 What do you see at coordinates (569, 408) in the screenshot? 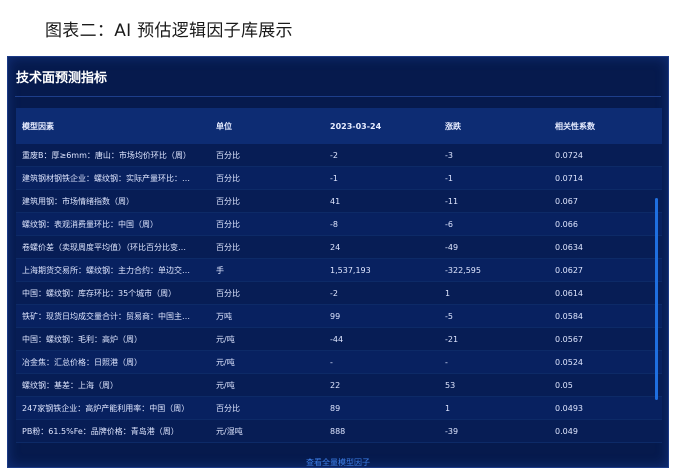
I see `cell-correlation: 0.0493` at bounding box center [569, 408].